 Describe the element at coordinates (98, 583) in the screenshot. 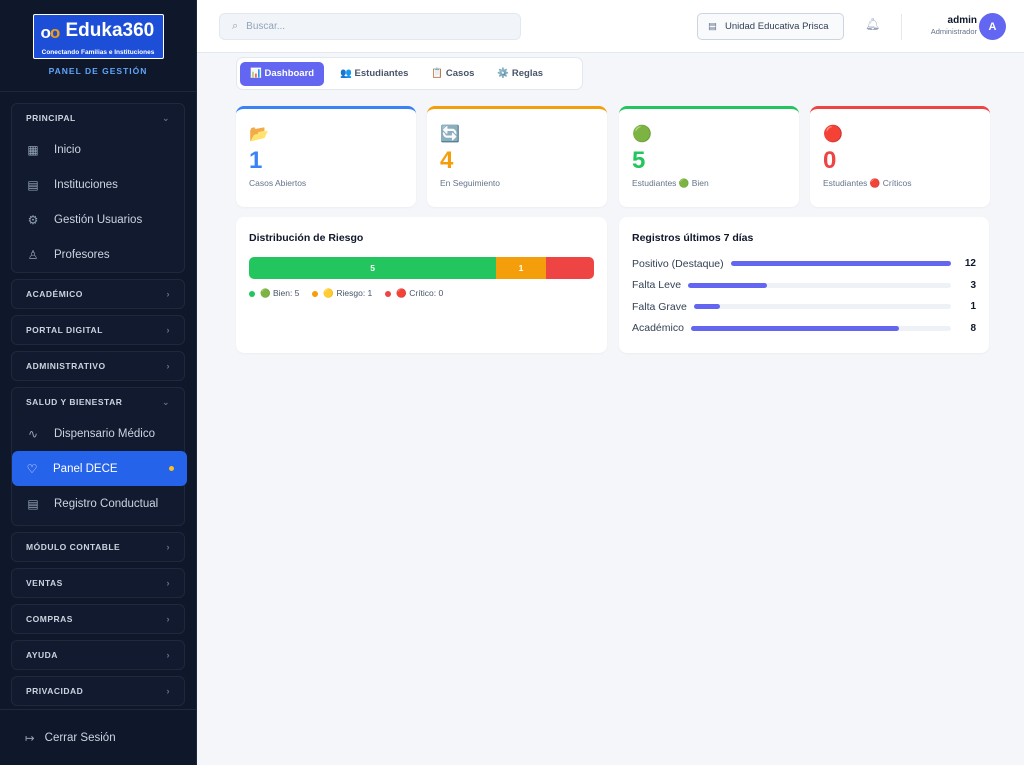

I see `nav-group-header: VENTAS ›` at that location.